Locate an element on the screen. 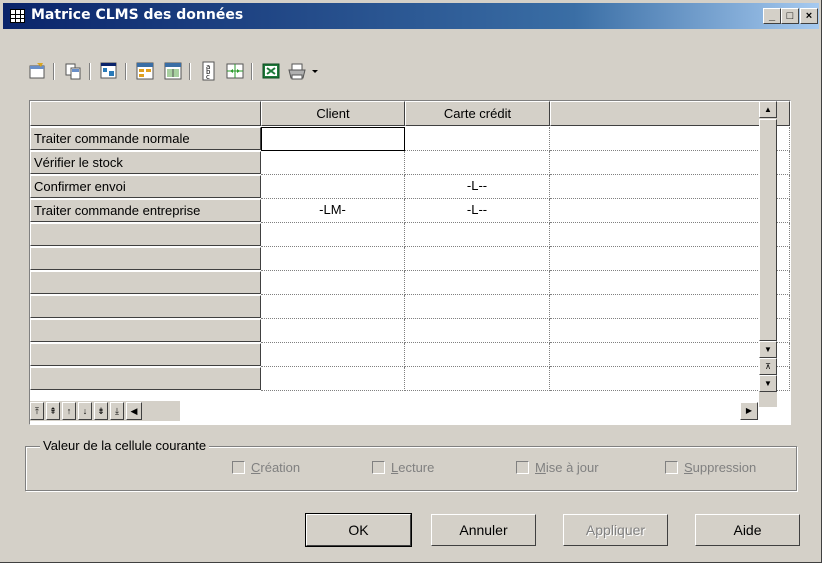 This screenshot has width=822, height=563. print-icon is located at coordinates (297, 71).